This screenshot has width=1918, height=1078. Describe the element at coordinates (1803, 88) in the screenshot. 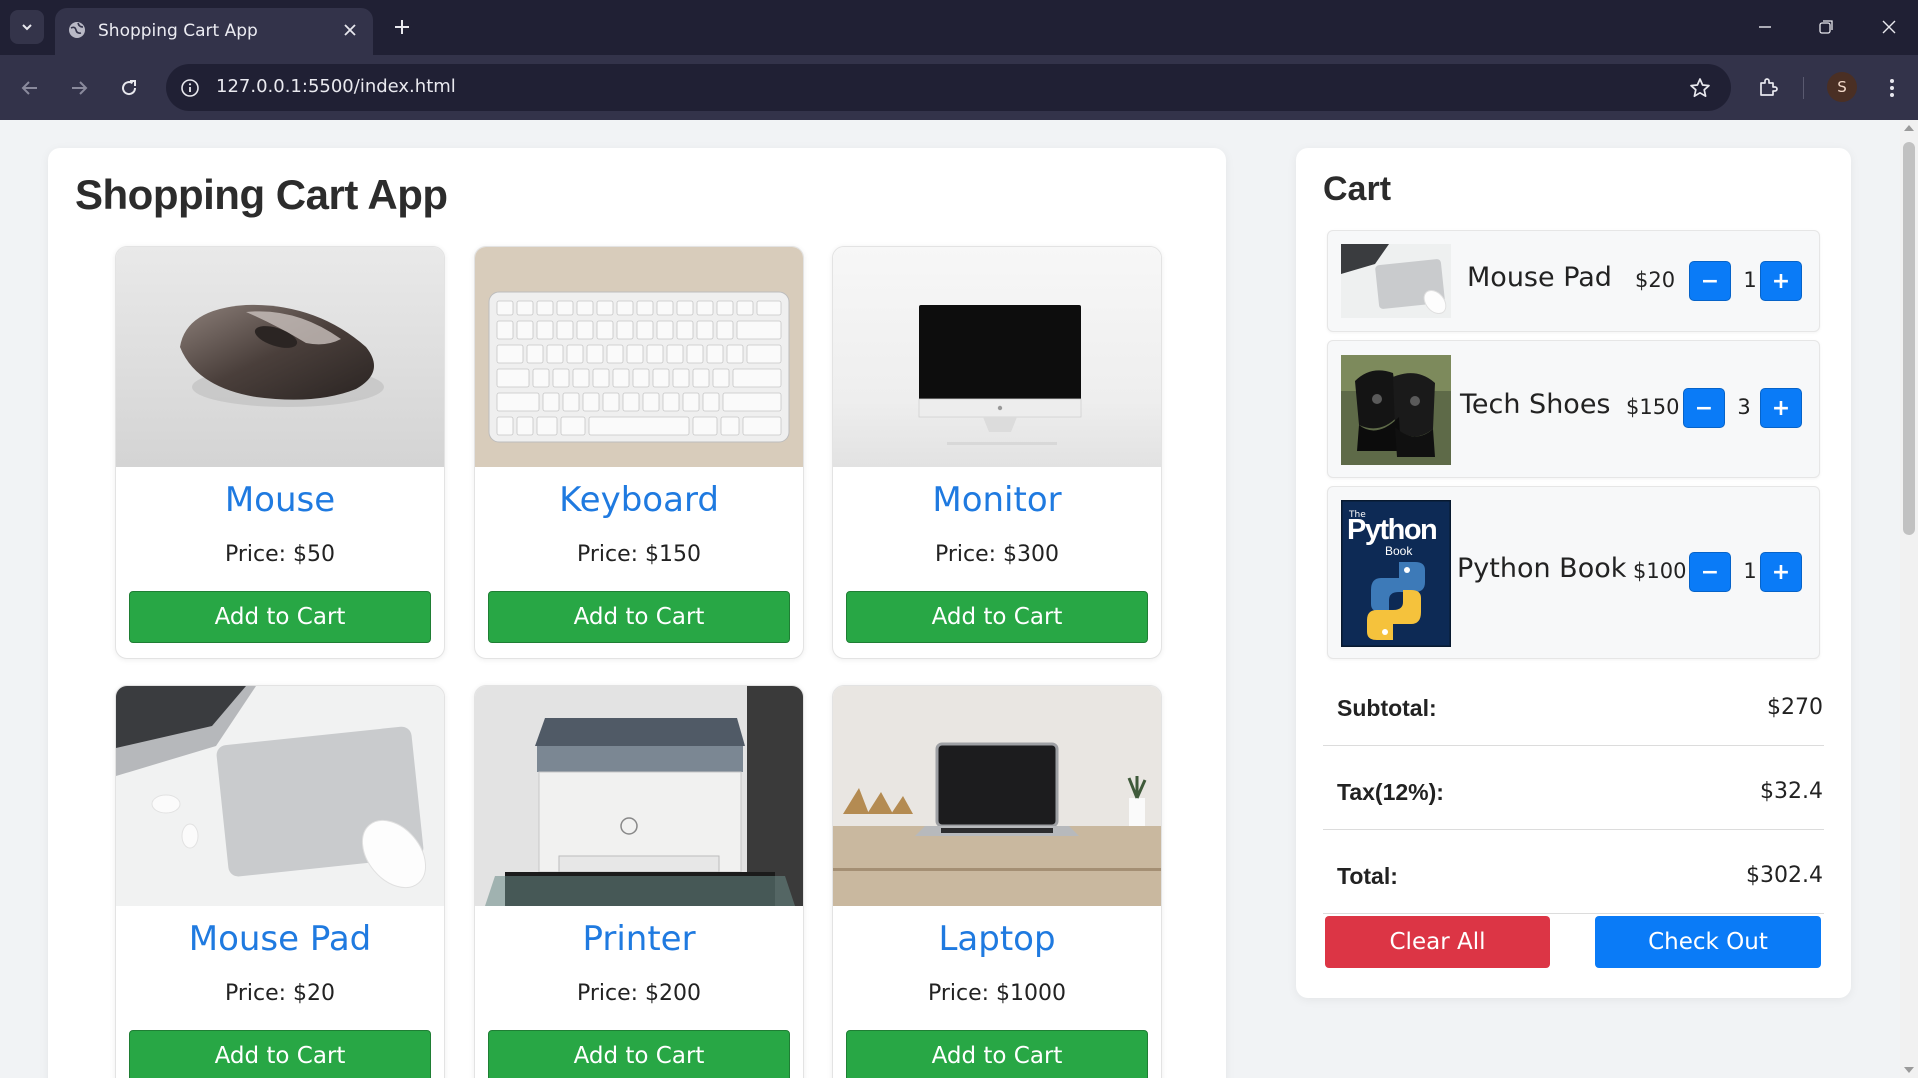

I see `toolbar-divider` at that location.